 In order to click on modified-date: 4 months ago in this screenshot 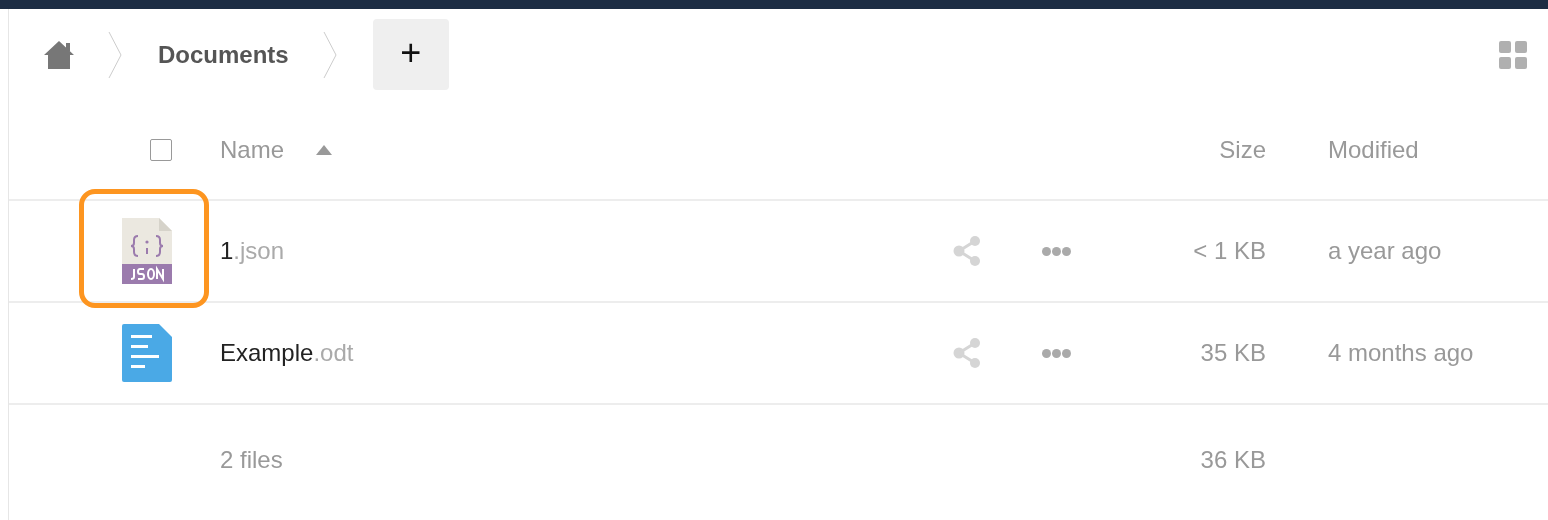, I will do `click(1401, 353)`.